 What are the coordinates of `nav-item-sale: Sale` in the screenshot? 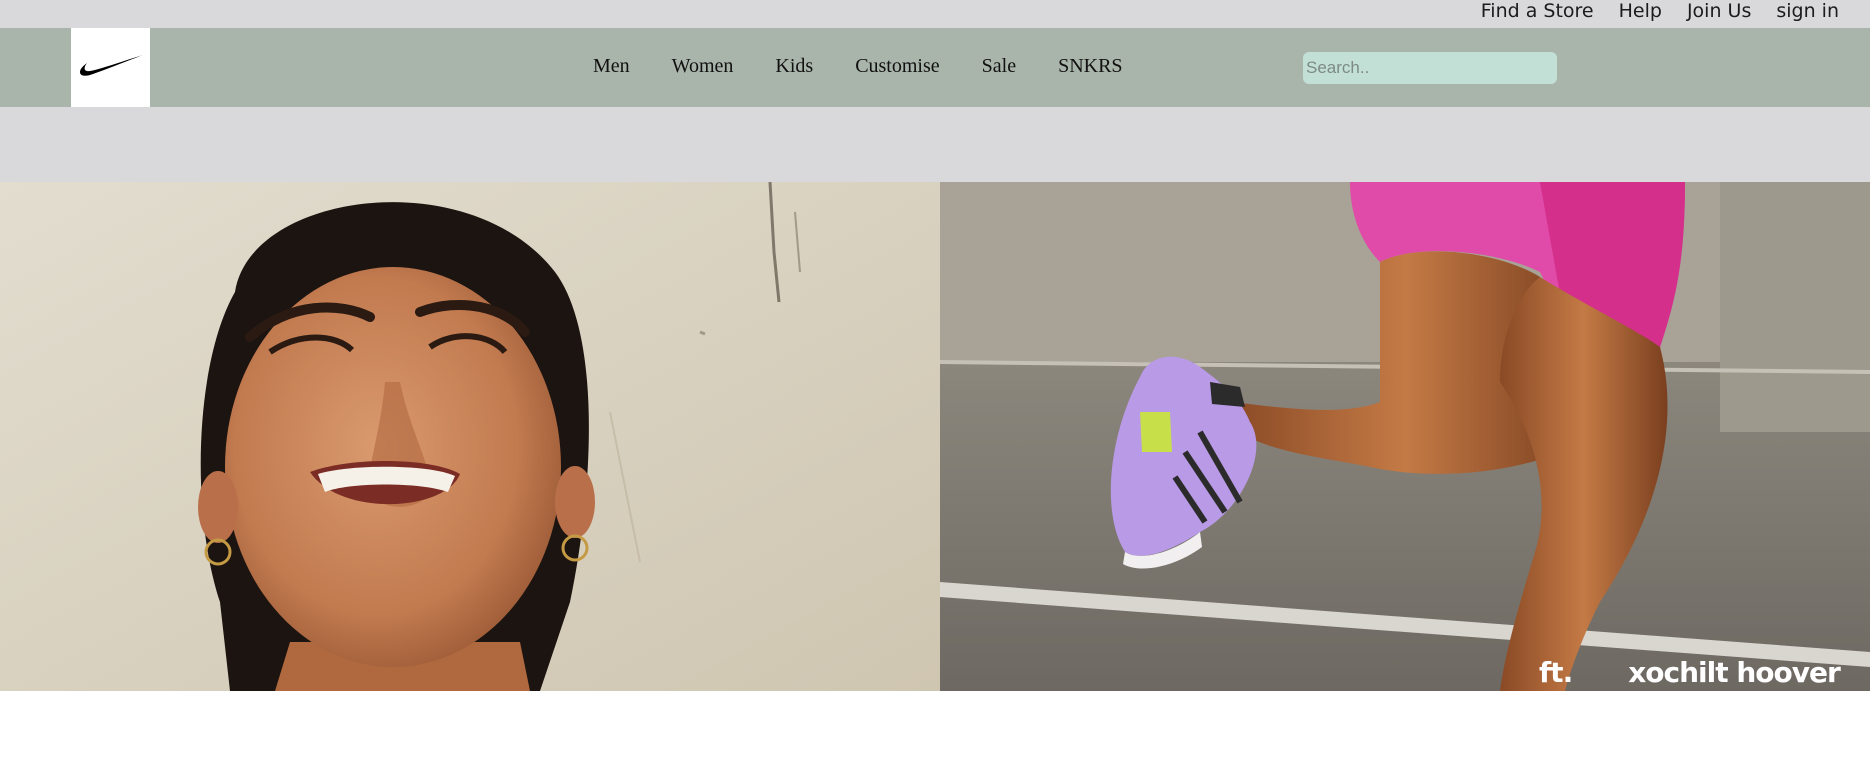 It's located at (999, 66).